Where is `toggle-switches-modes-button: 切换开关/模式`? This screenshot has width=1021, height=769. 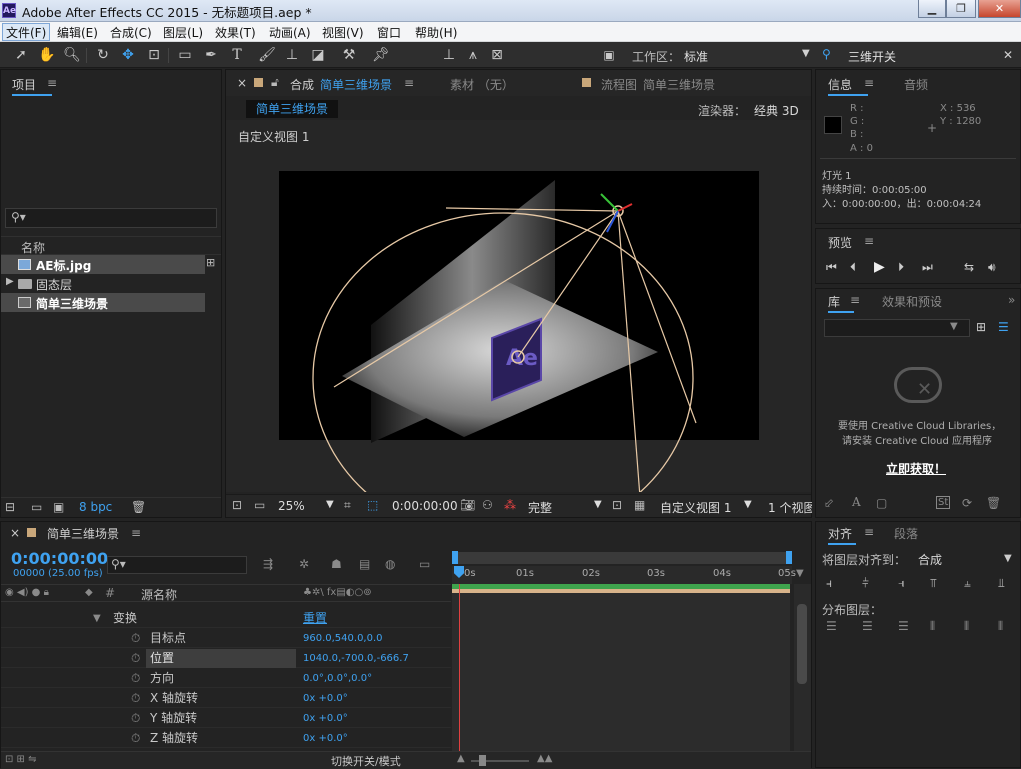
toggle-switches-modes-button: 切换开关/模式 is located at coordinates (366, 761).